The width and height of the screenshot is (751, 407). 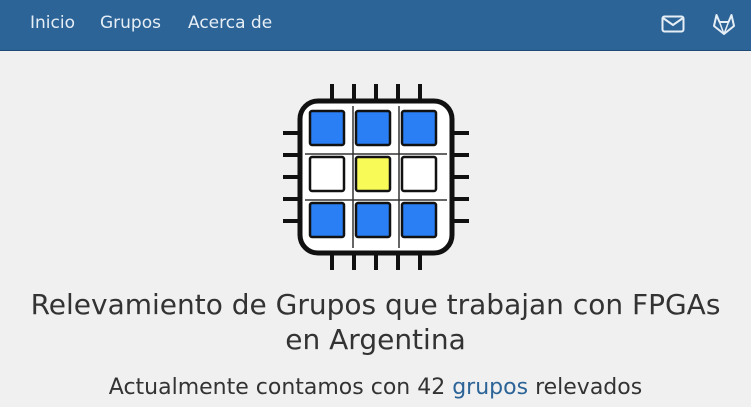 What do you see at coordinates (673, 24) in the screenshot?
I see `mail-icon` at bounding box center [673, 24].